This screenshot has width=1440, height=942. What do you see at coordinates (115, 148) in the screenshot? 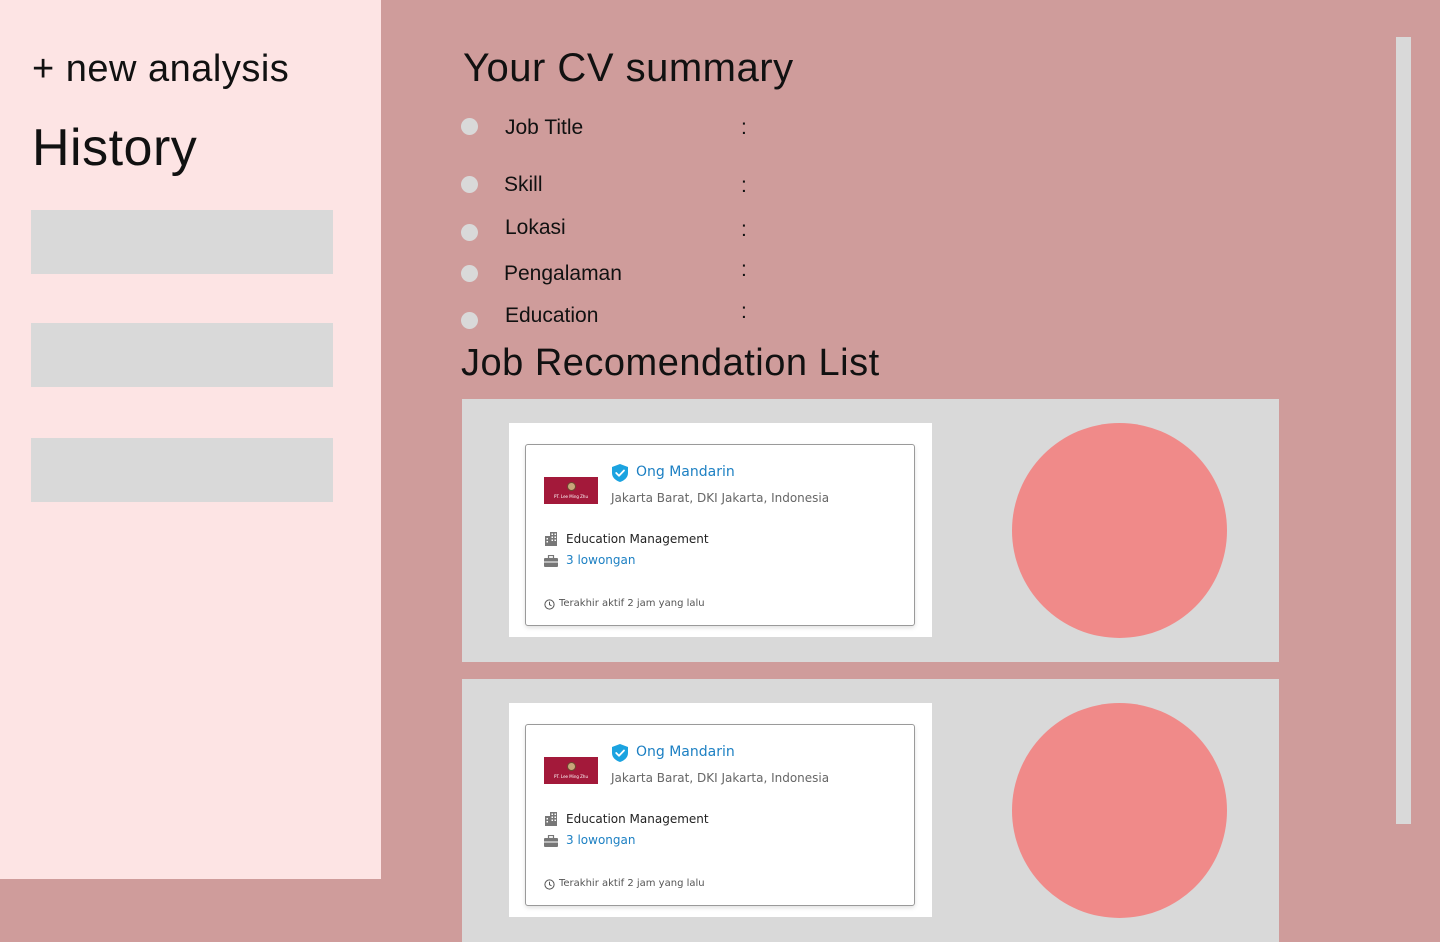
I see `history-title: History` at bounding box center [115, 148].